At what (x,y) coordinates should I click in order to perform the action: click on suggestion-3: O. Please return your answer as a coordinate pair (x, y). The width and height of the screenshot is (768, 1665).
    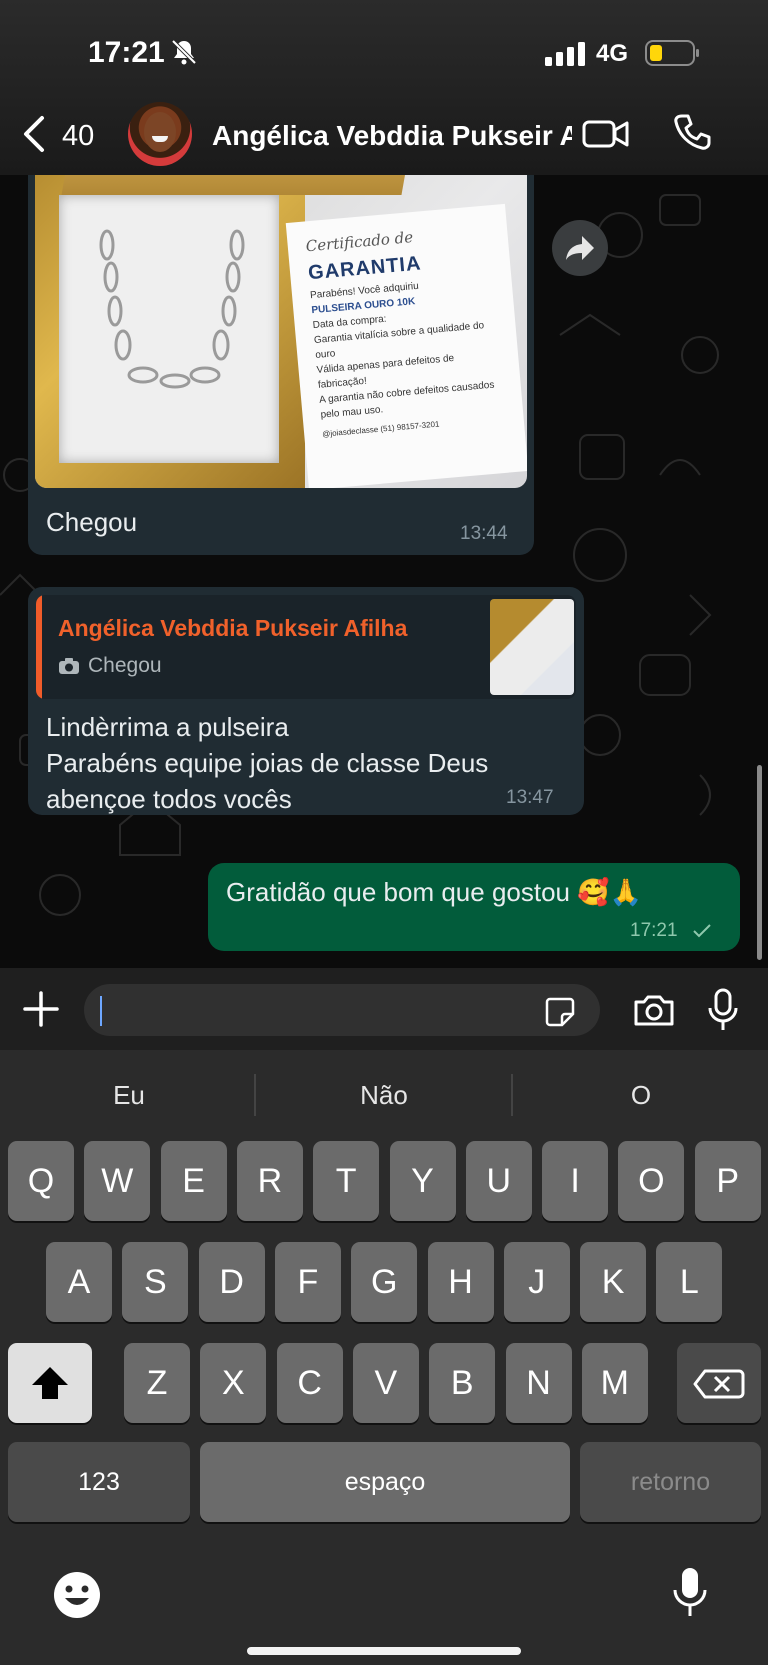
    Looking at the image, I should click on (641, 1095).